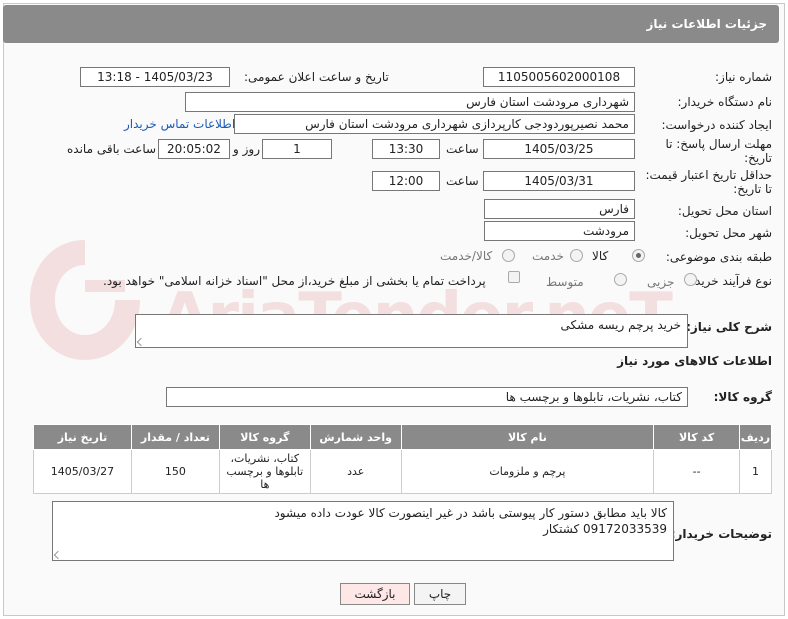  Describe the element at coordinates (514, 277) in the screenshot. I see `treasury-payment-checkbox` at that location.